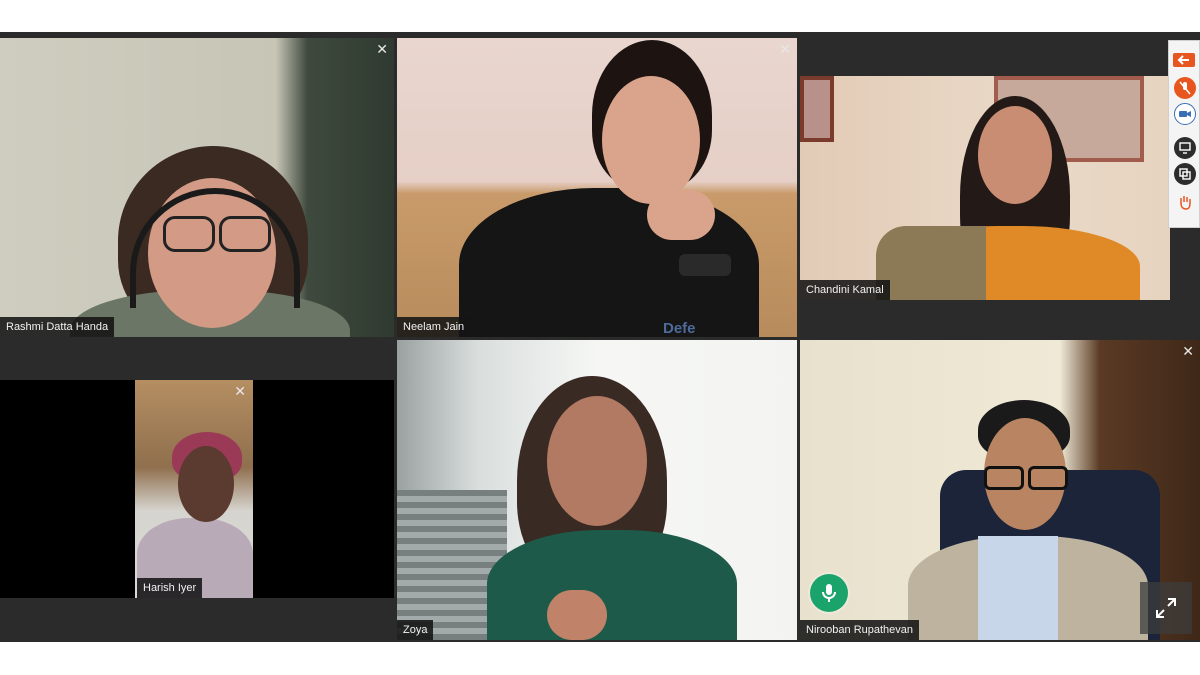 This screenshot has width=1200, height=675. What do you see at coordinates (817, 109) in the screenshot?
I see `wall-frame` at bounding box center [817, 109].